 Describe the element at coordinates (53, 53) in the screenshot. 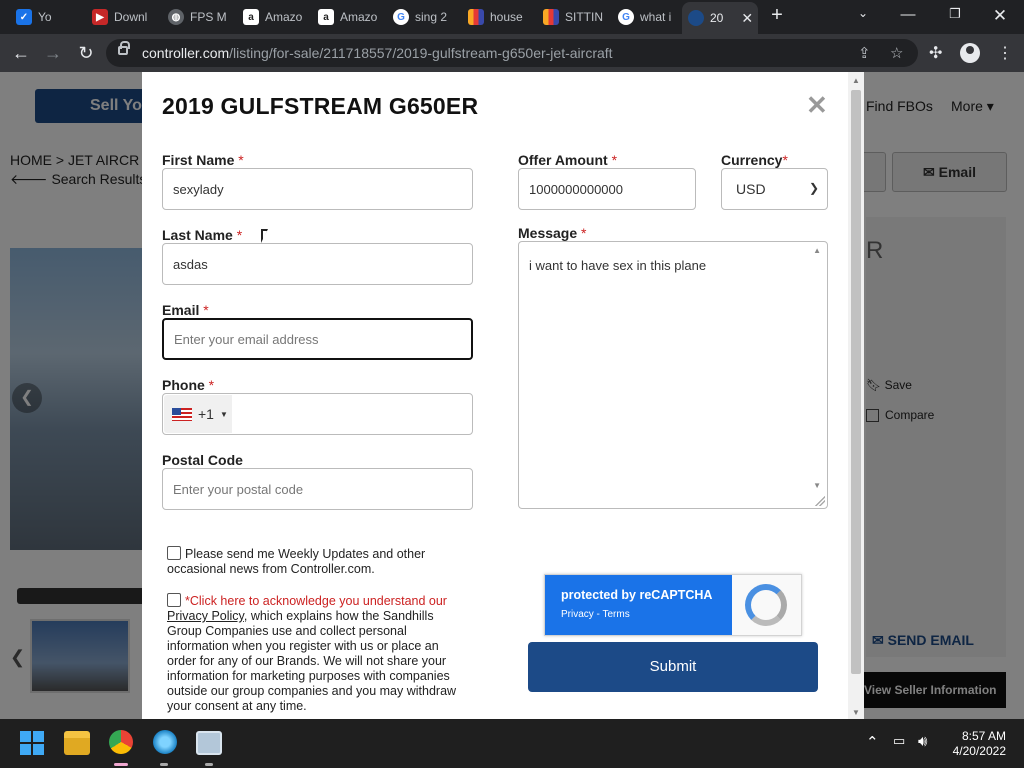

I see `forward-button: →` at that location.